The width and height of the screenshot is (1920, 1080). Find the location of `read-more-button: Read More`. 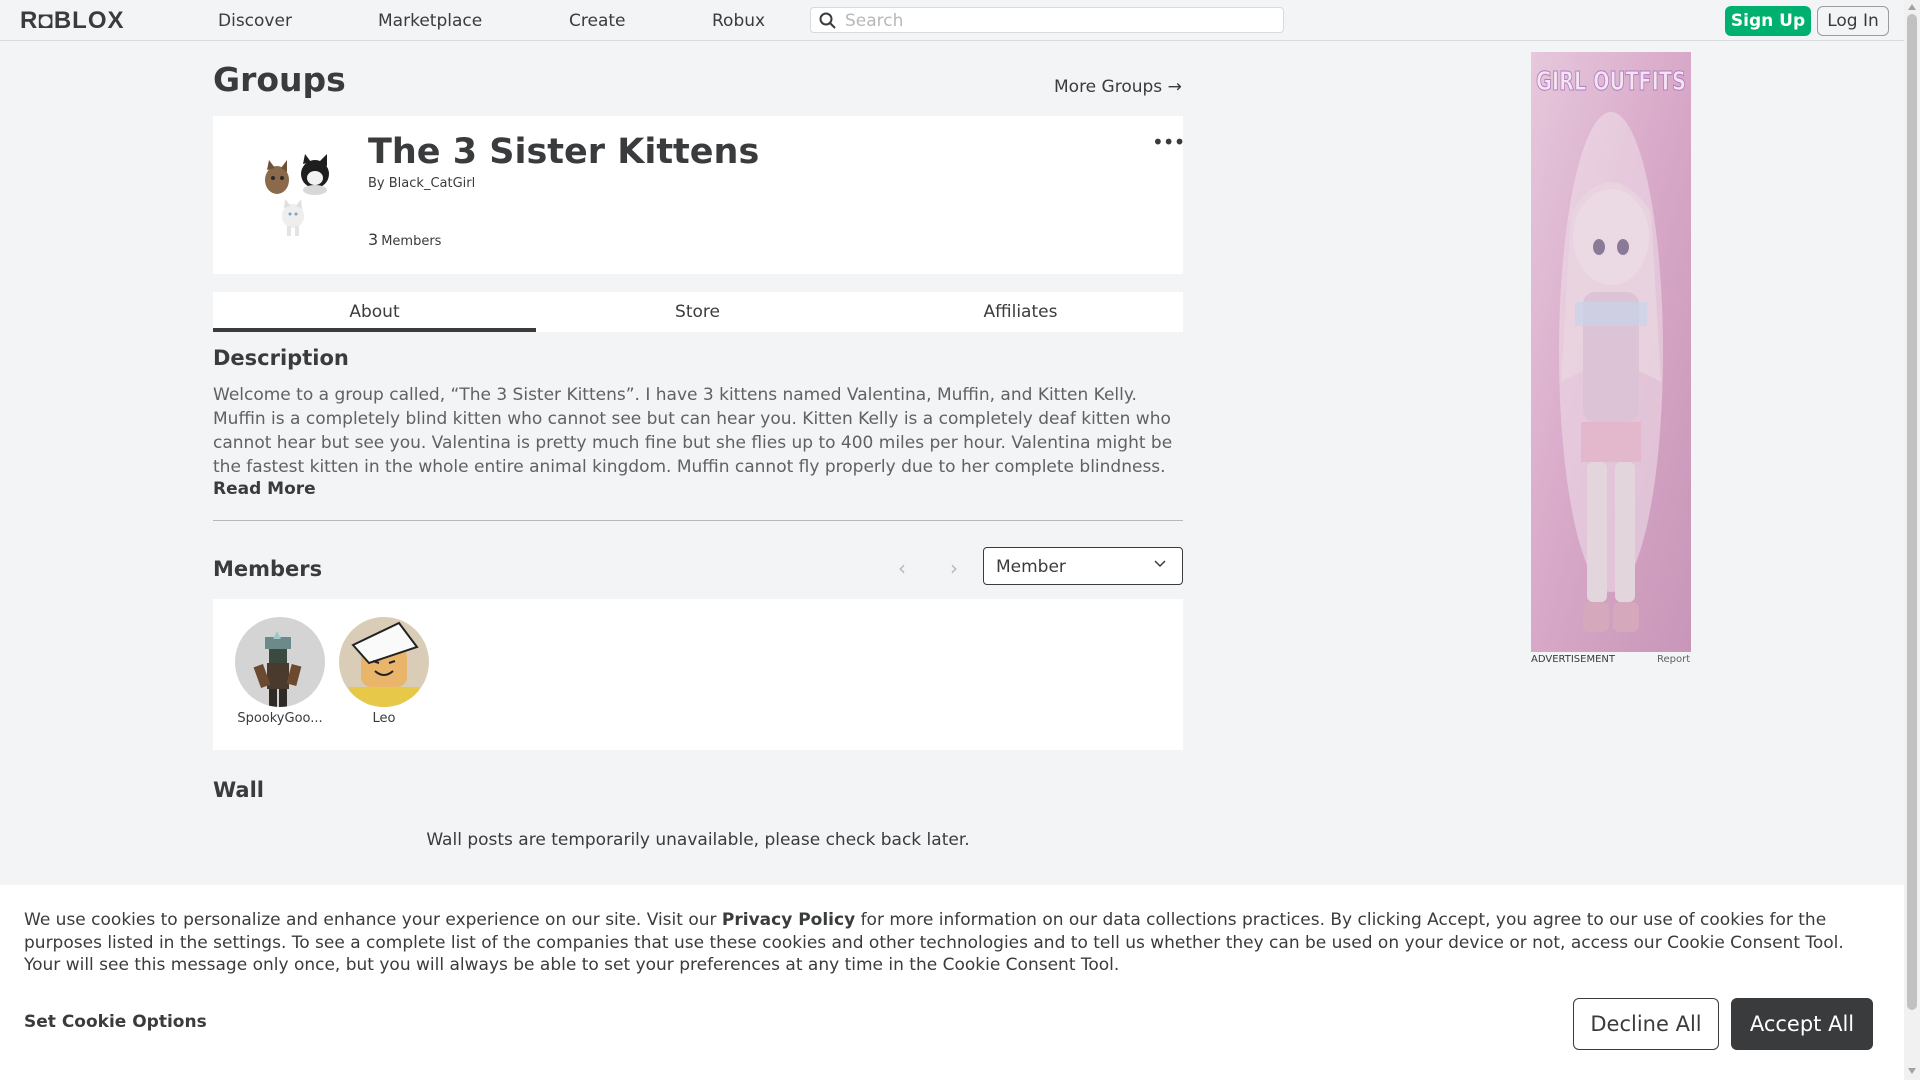

read-more-button: Read More is located at coordinates (264, 489).